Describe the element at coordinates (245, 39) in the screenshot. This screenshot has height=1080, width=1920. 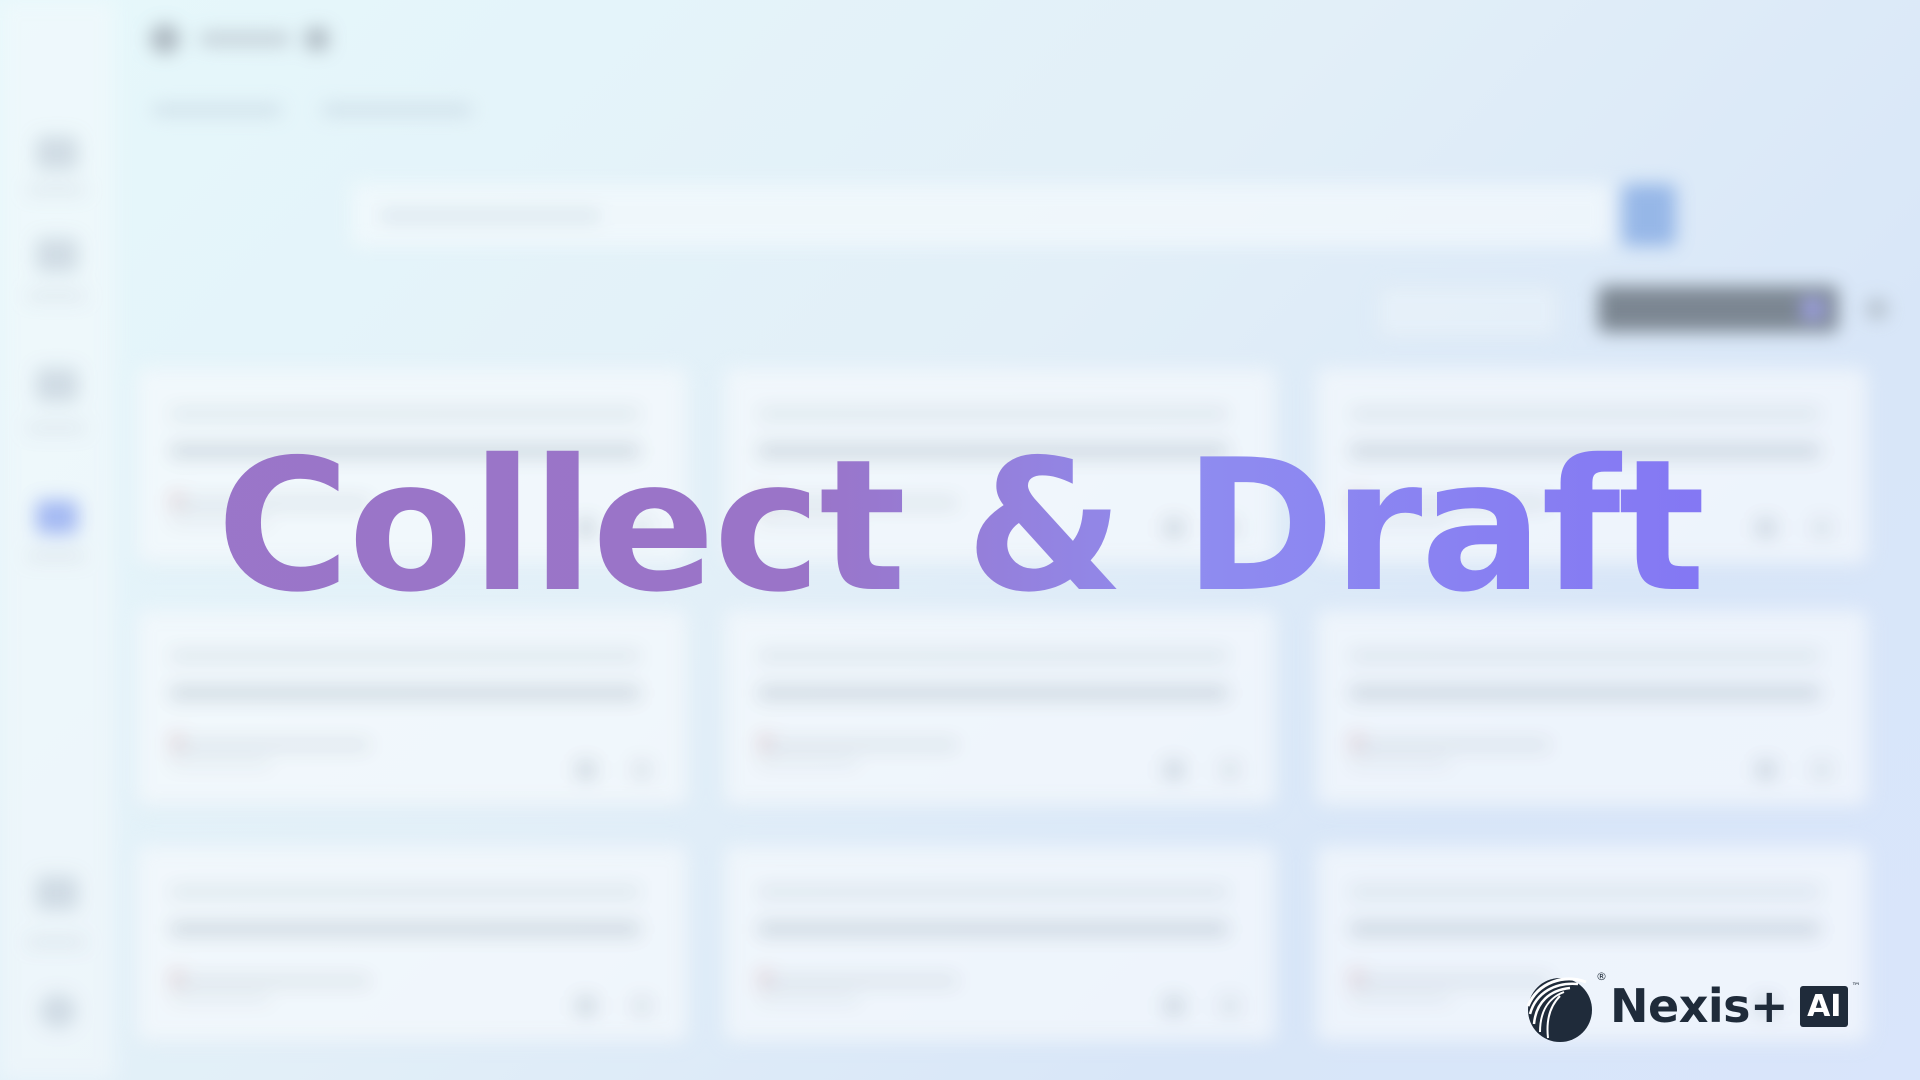
I see `app-name-placeholder` at that location.